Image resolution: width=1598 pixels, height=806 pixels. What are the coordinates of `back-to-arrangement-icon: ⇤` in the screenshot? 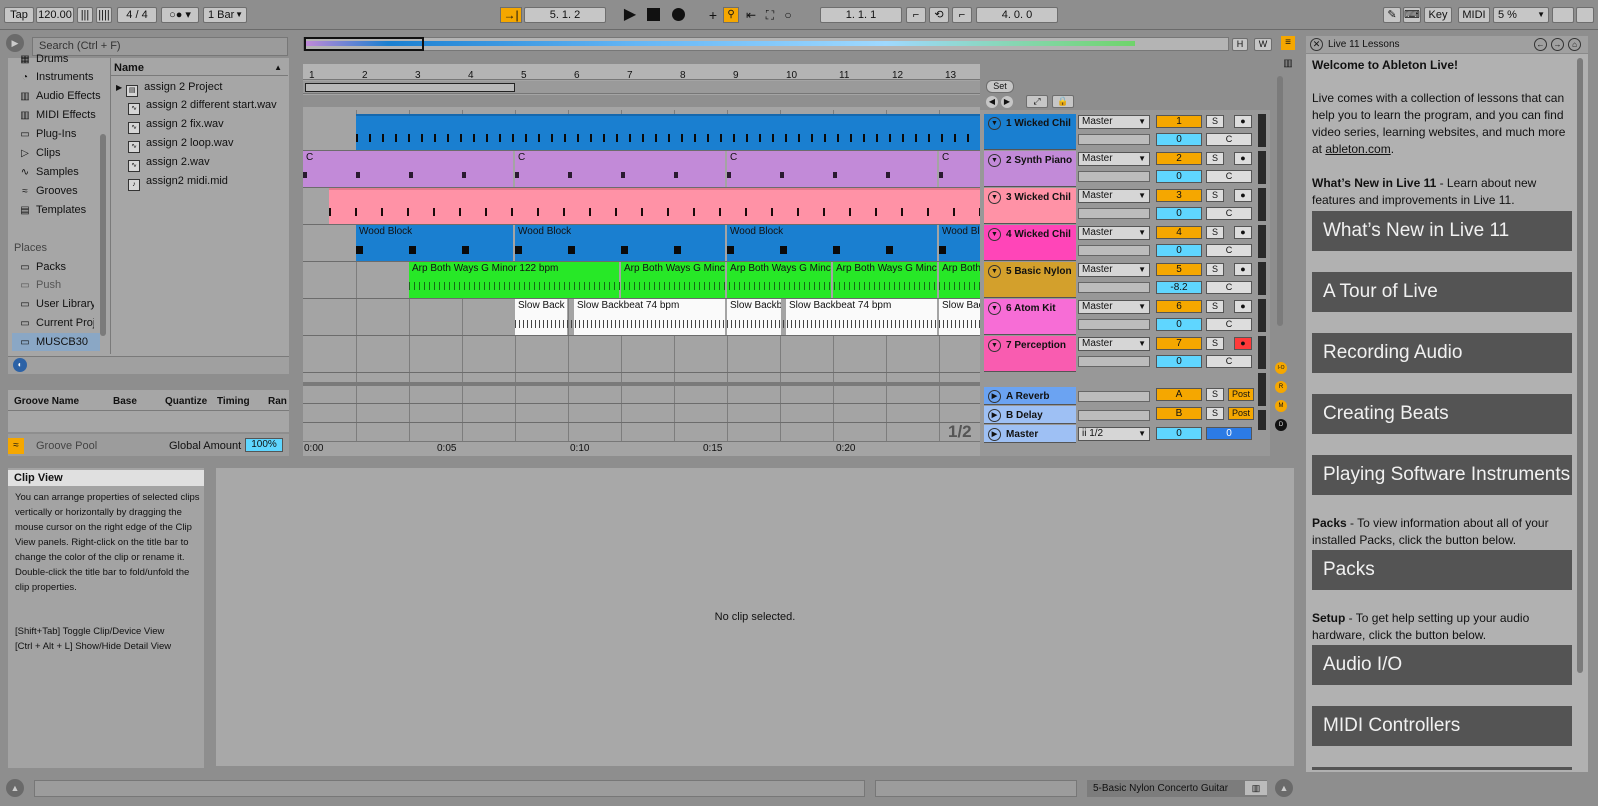 It's located at (751, 15).